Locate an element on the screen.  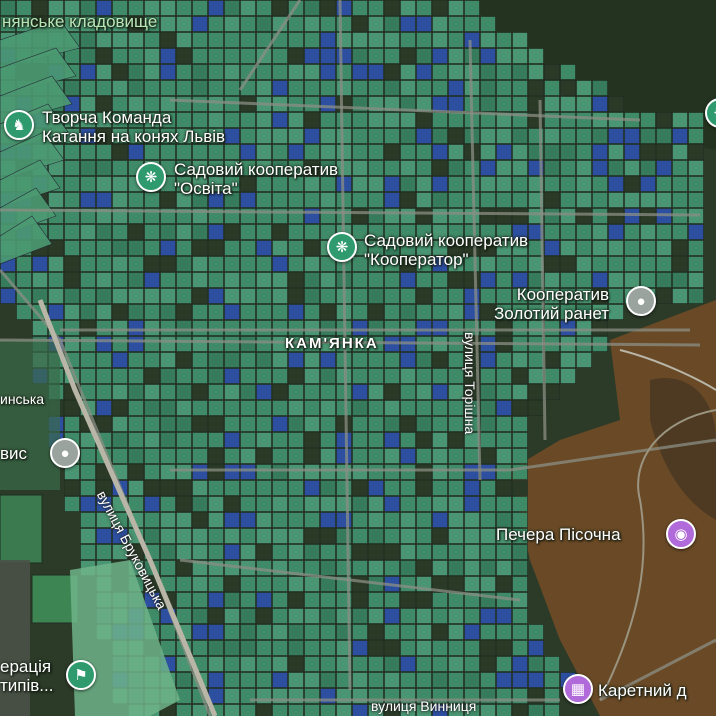
garden-cooperative-icon: ❋ is located at coordinates (151, 177).